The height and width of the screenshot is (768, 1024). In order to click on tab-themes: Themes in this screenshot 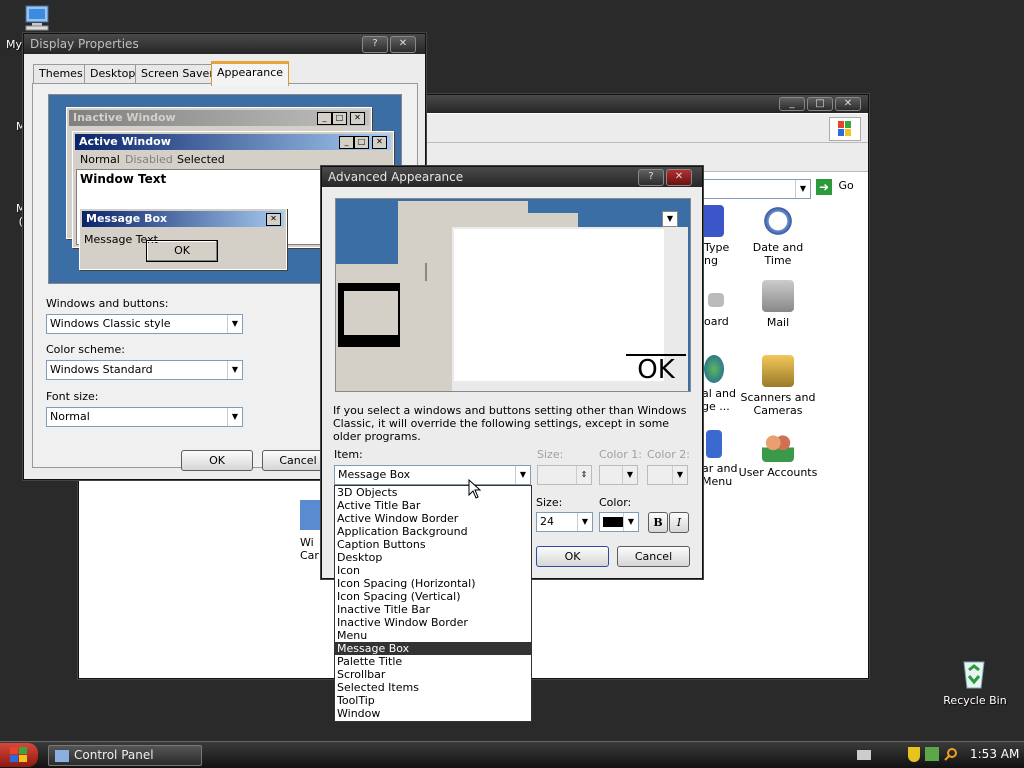, I will do `click(61, 73)`.